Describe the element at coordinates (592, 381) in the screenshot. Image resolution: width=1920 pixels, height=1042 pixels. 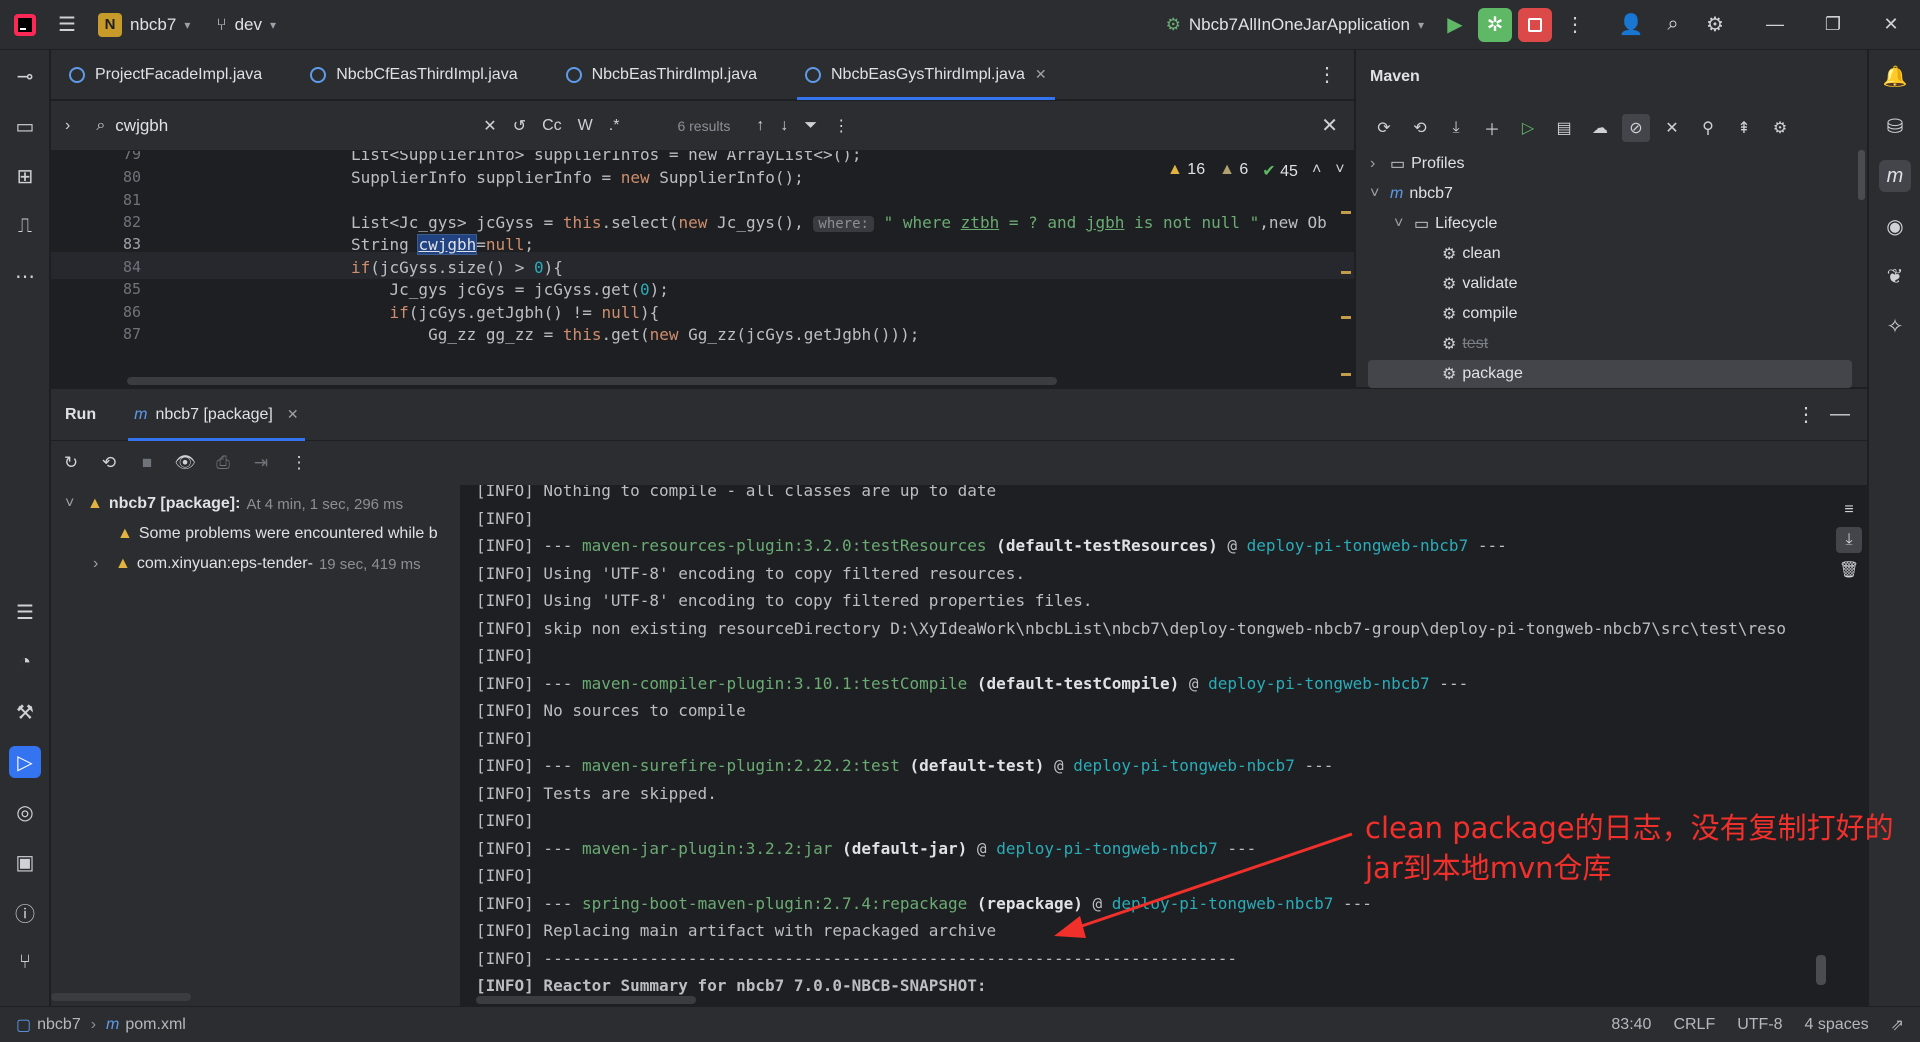
I see `horizontal-scrollbar` at that location.